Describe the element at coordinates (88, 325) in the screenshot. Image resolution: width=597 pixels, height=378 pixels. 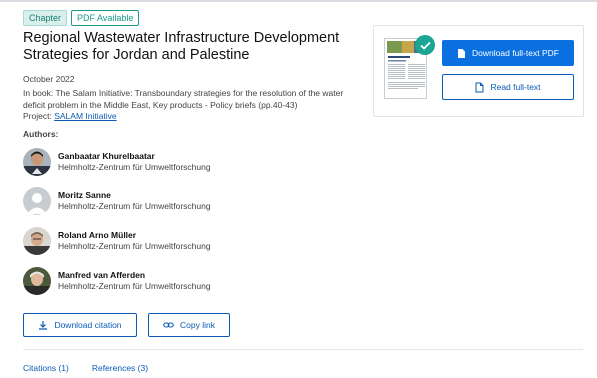
I see `download-citation-label: Download citation` at that location.